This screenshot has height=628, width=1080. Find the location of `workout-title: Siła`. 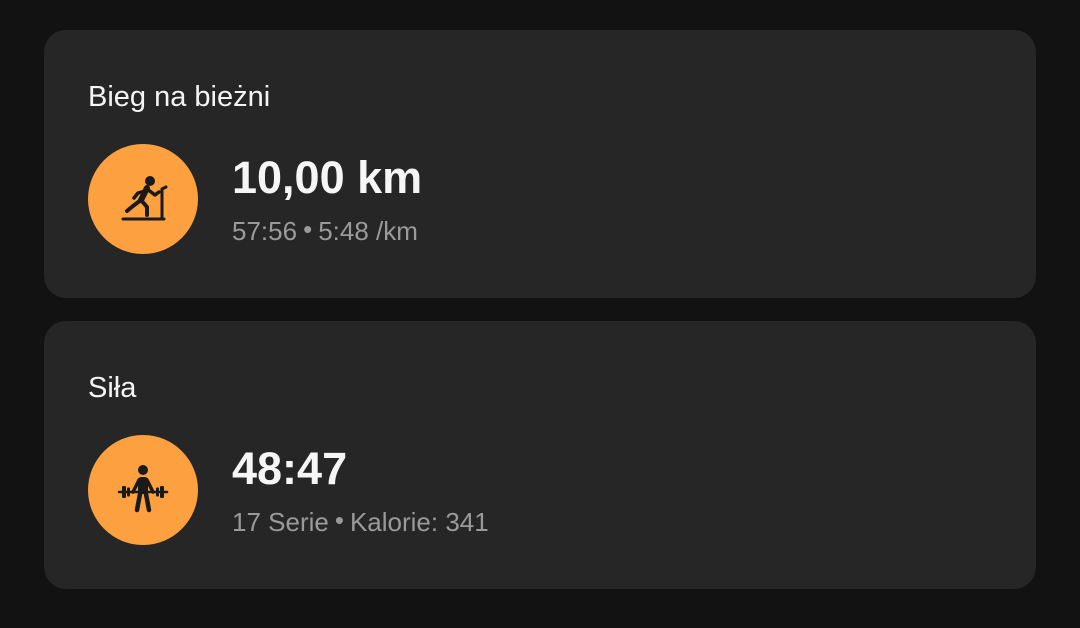

workout-title: Siła is located at coordinates (112, 388).